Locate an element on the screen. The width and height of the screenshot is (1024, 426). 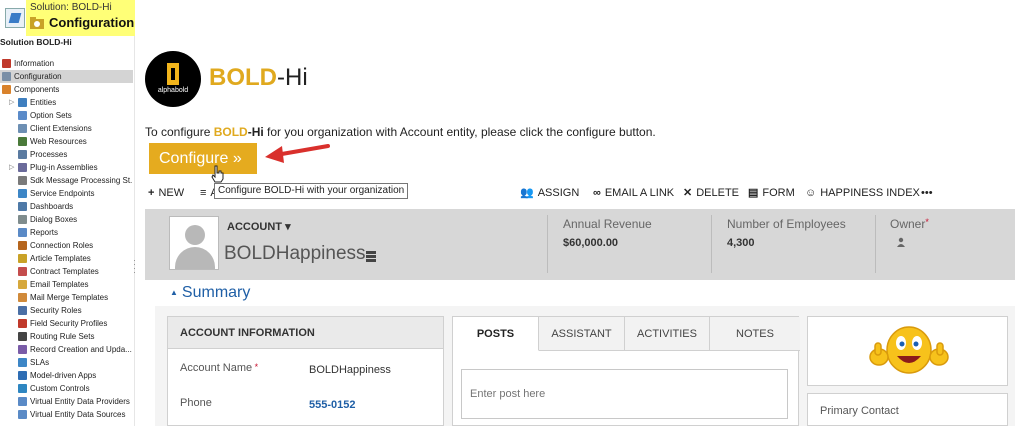
tree-item: Processes is located at coordinates (66, 154).